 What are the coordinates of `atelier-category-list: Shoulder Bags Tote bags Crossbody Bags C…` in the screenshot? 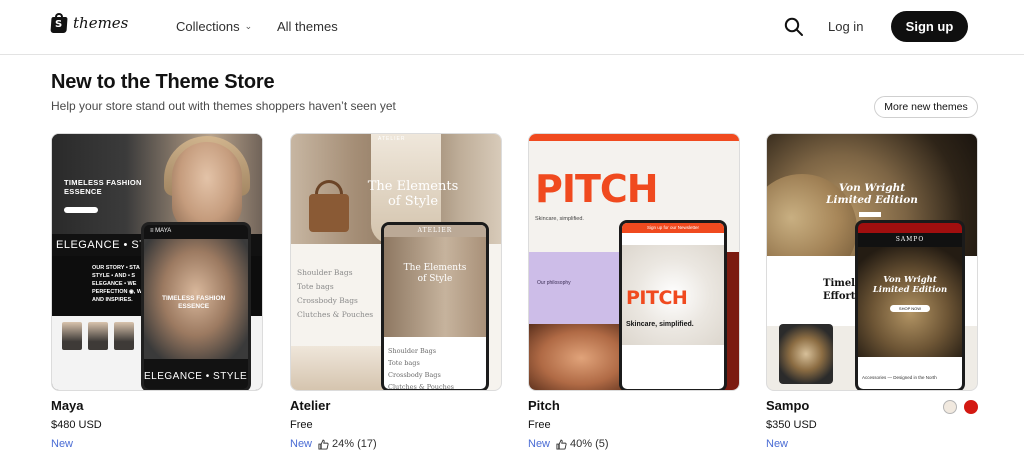 It's located at (335, 294).